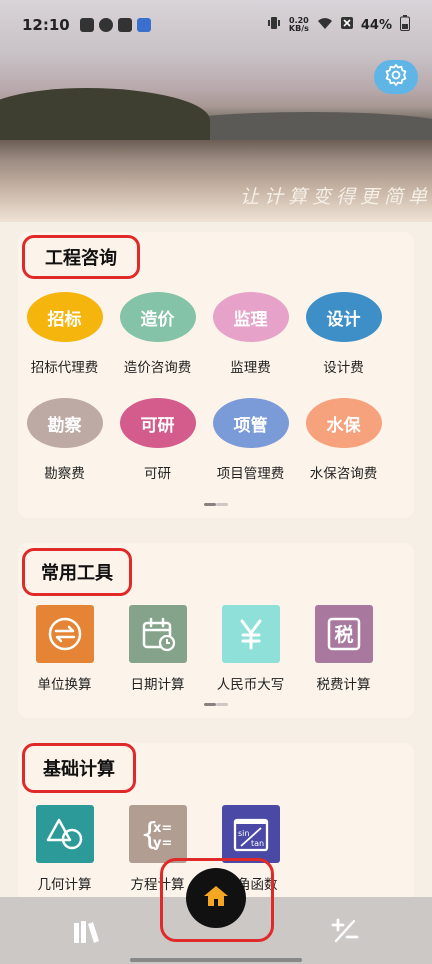 The height and width of the screenshot is (964, 432). I want to click on survey-badge: 勘察, so click(64, 423).